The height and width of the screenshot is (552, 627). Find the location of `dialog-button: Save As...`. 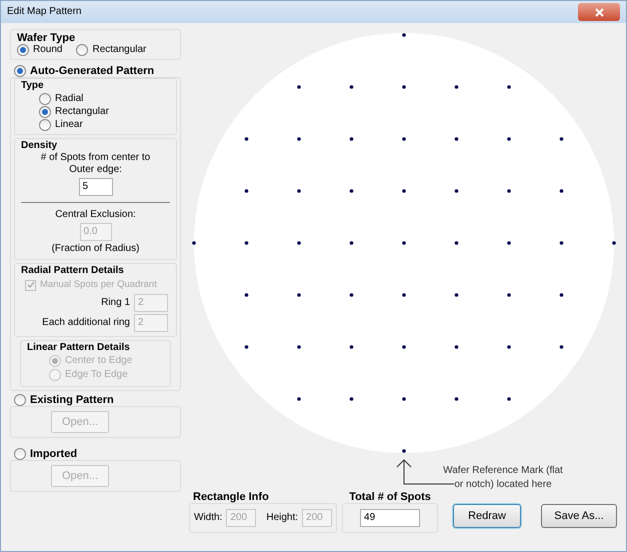

dialog-button: Save As... is located at coordinates (579, 516).